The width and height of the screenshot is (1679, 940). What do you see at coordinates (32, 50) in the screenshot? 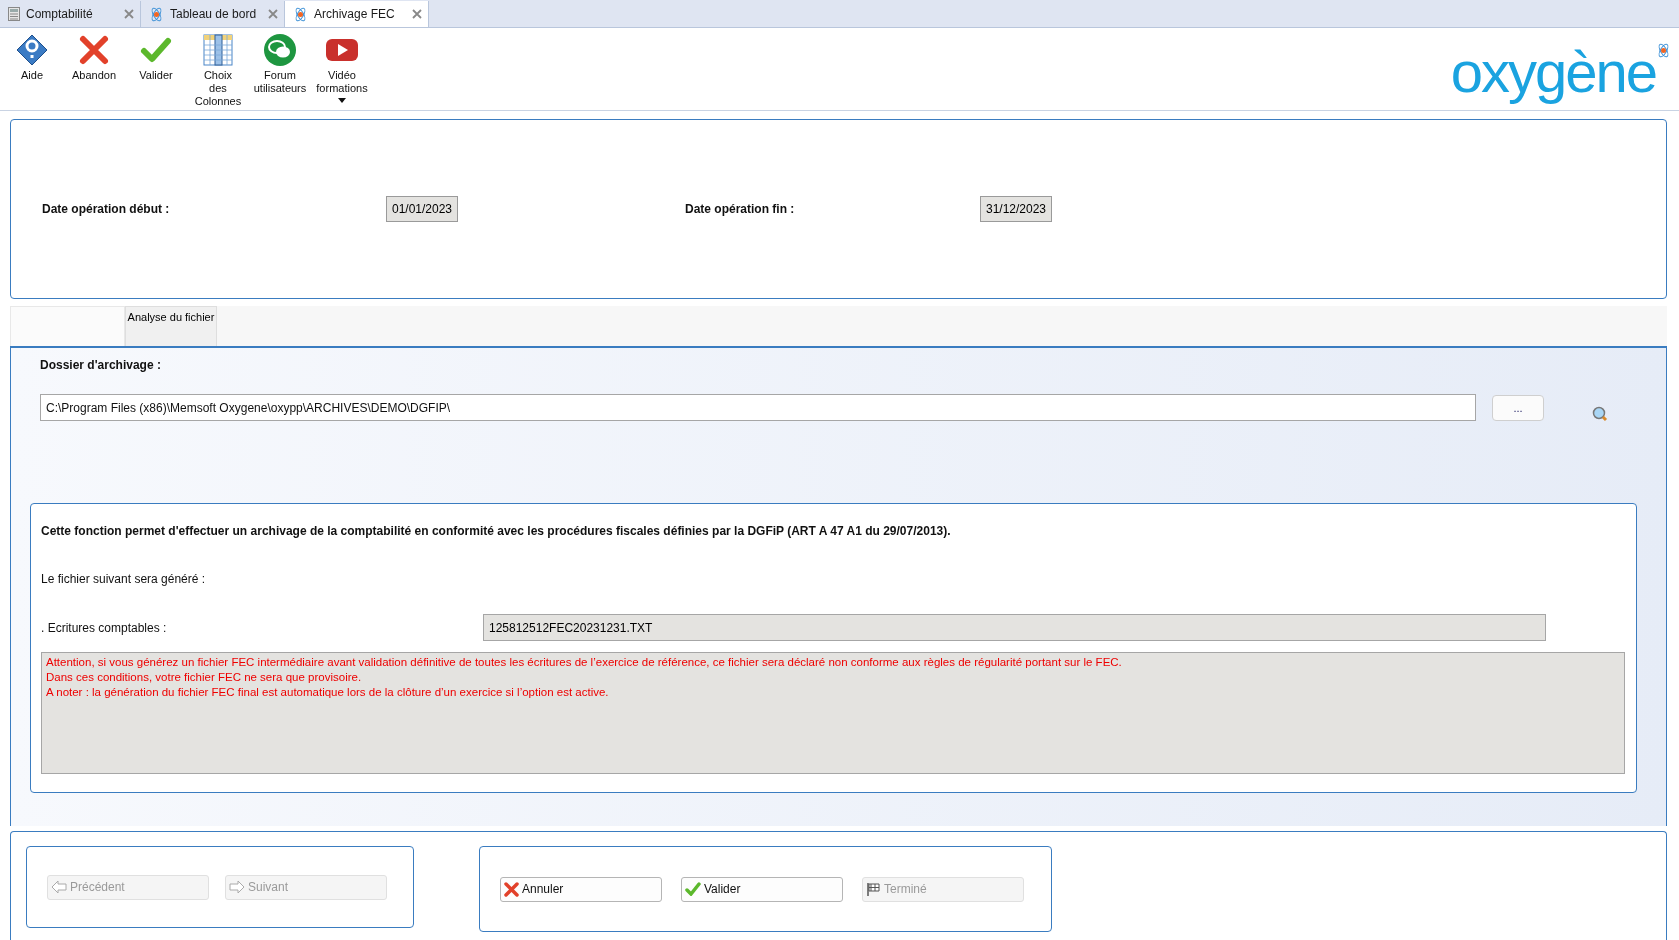
I see `help-icon` at bounding box center [32, 50].